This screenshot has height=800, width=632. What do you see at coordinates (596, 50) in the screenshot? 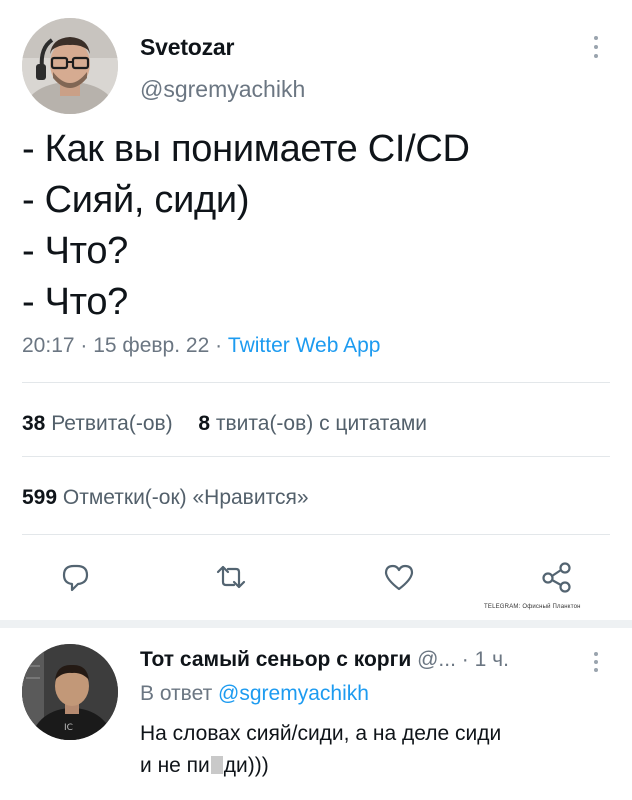
I see `more-options-icon` at bounding box center [596, 50].